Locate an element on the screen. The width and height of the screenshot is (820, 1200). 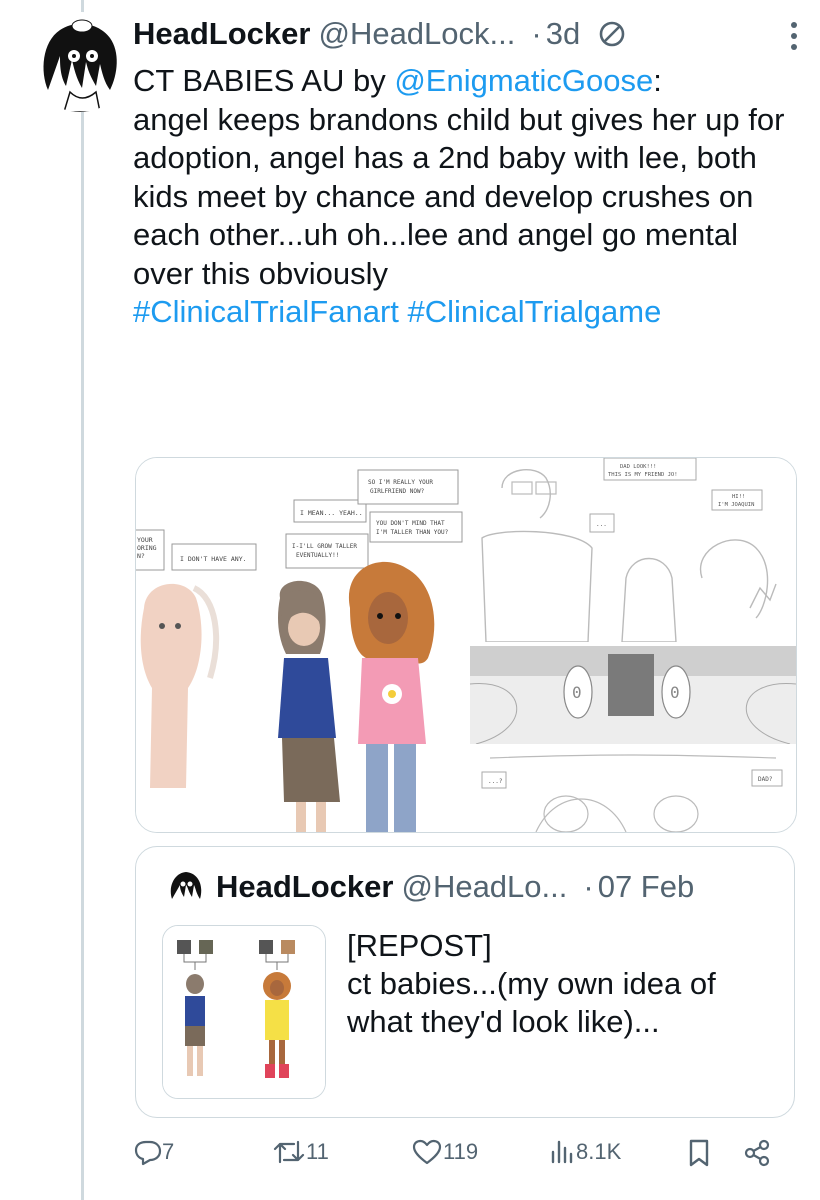
hashtag-link-1: #ClinicalTrialFanart is located at coordinates (266, 311).